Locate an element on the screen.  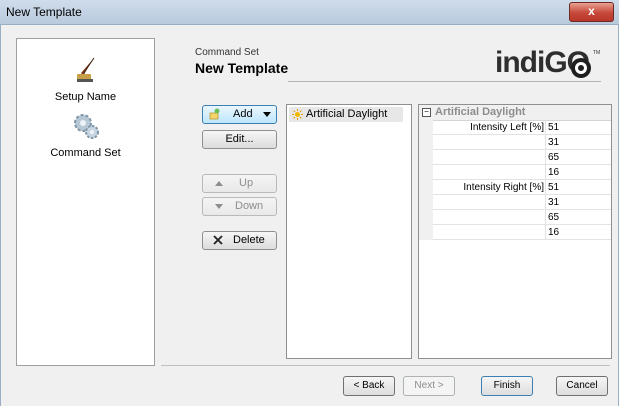
add-button: Add is located at coordinates (239, 114).